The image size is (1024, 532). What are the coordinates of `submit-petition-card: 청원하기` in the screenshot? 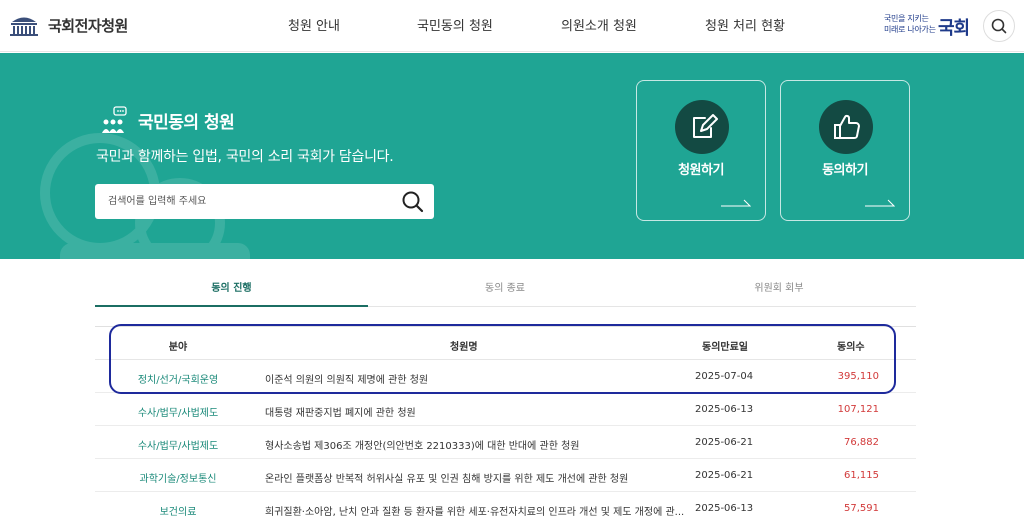 It's located at (701, 150).